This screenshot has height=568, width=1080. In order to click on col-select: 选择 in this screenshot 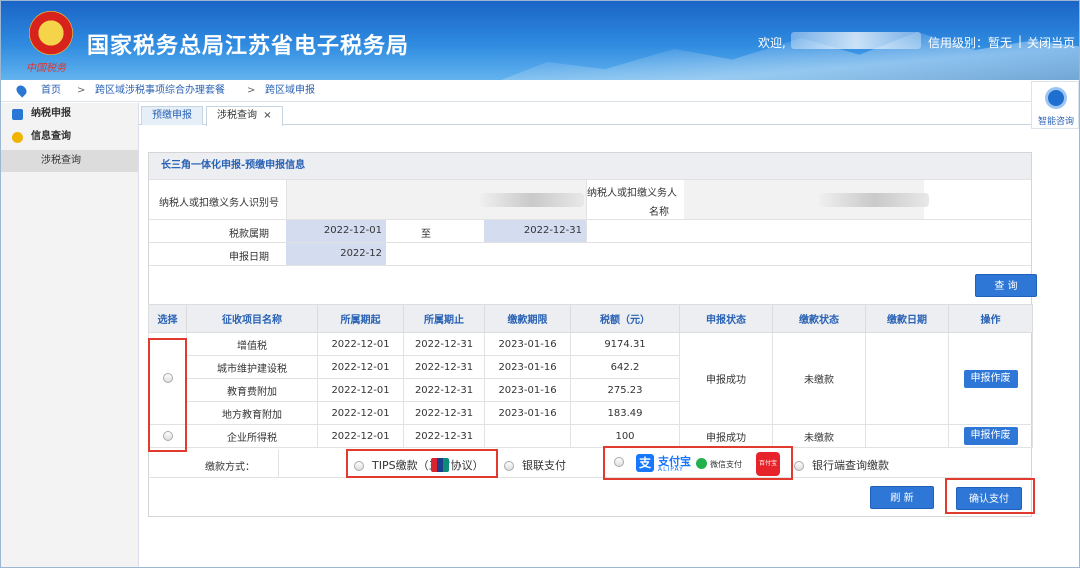, I will do `click(167, 318)`.